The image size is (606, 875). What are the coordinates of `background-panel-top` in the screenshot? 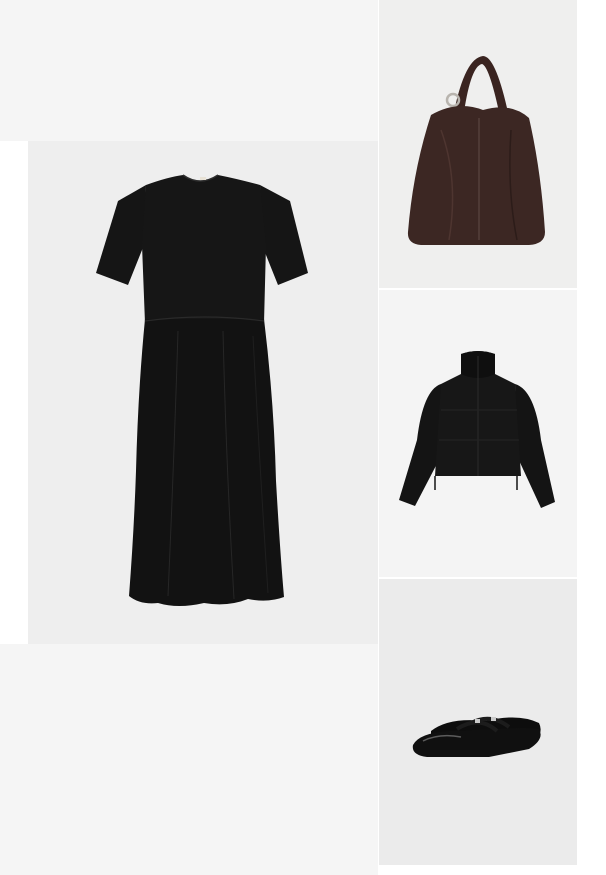 It's located at (189, 70).